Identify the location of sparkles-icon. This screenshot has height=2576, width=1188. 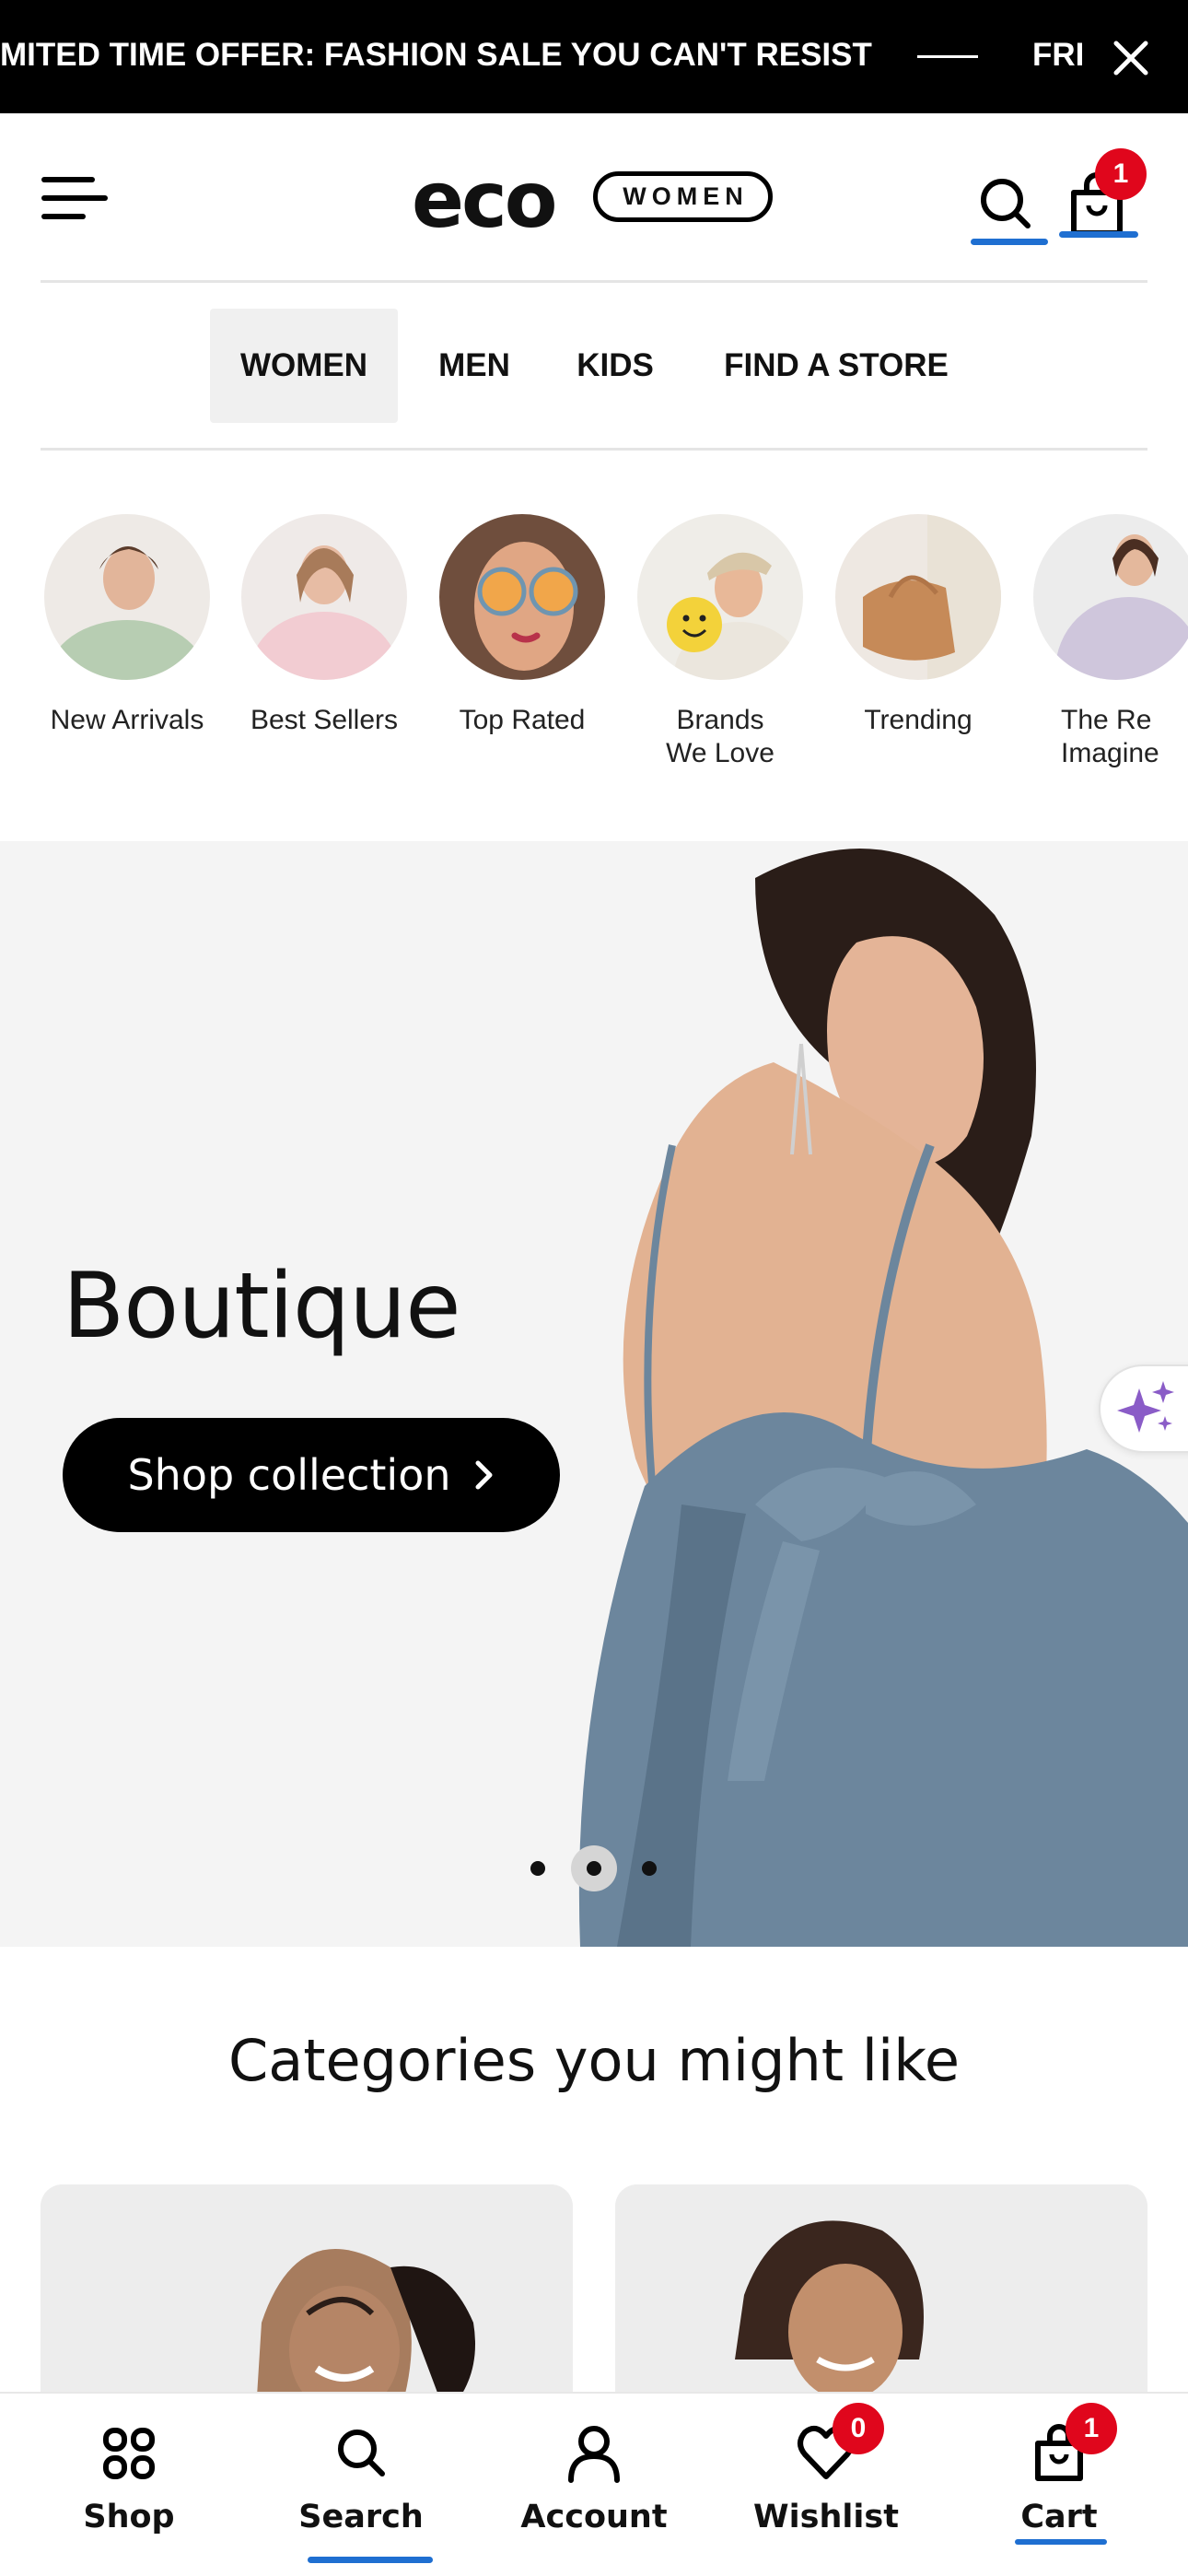
(1145, 1407).